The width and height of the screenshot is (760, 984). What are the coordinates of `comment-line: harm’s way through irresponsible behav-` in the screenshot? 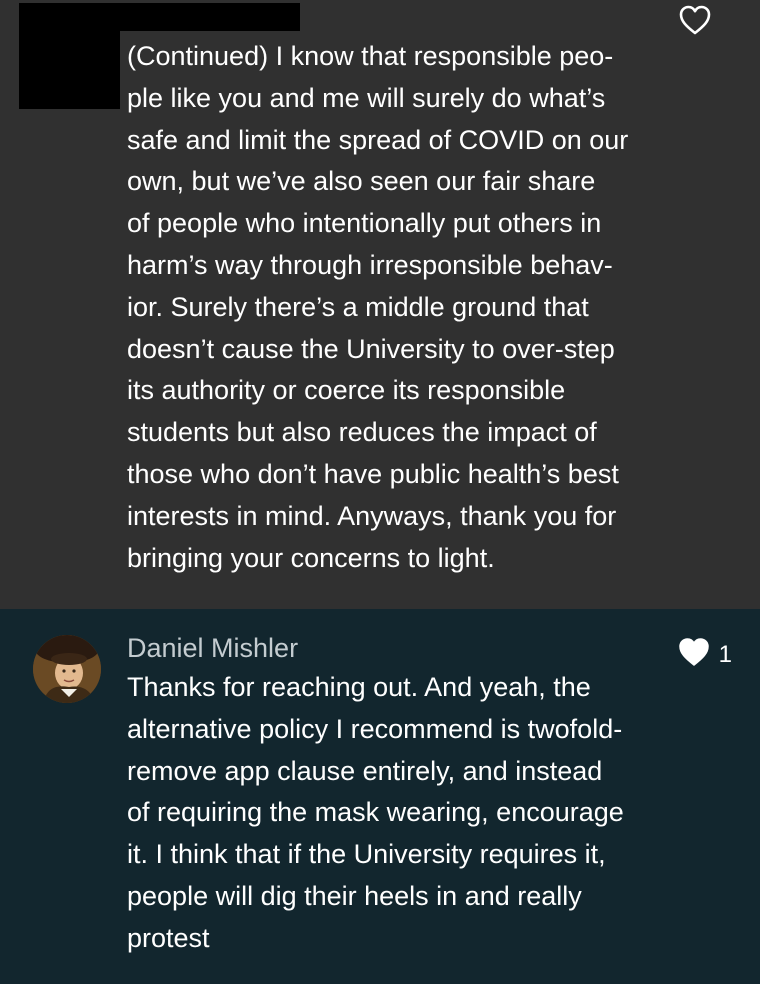 It's located at (370, 264).